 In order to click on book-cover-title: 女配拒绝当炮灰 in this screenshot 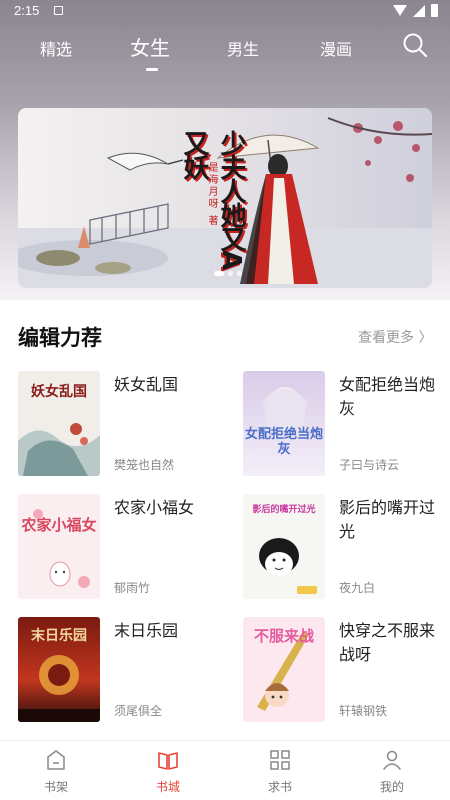, I will do `click(284, 442)`.